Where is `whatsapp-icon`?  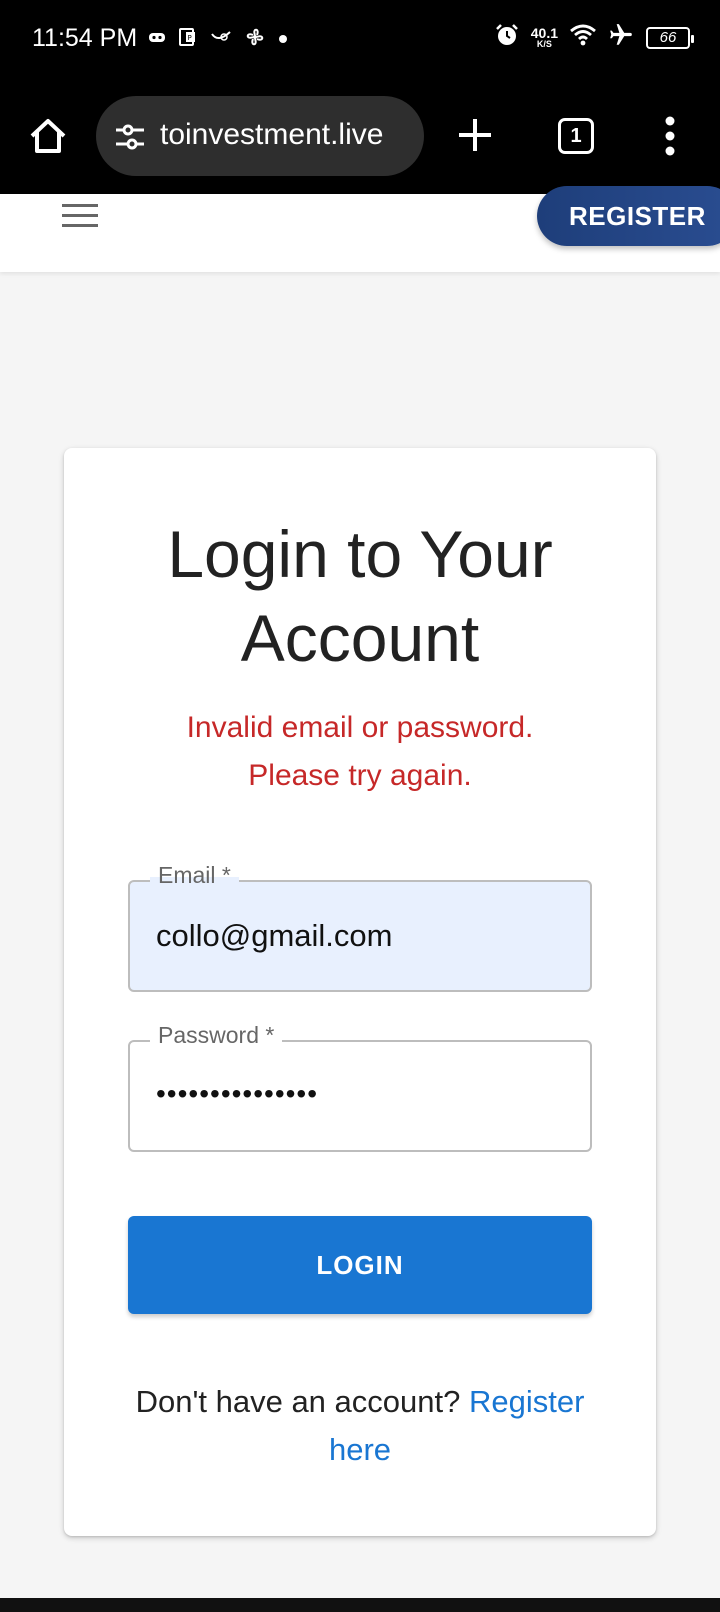 whatsapp-icon is located at coordinates (221, 39).